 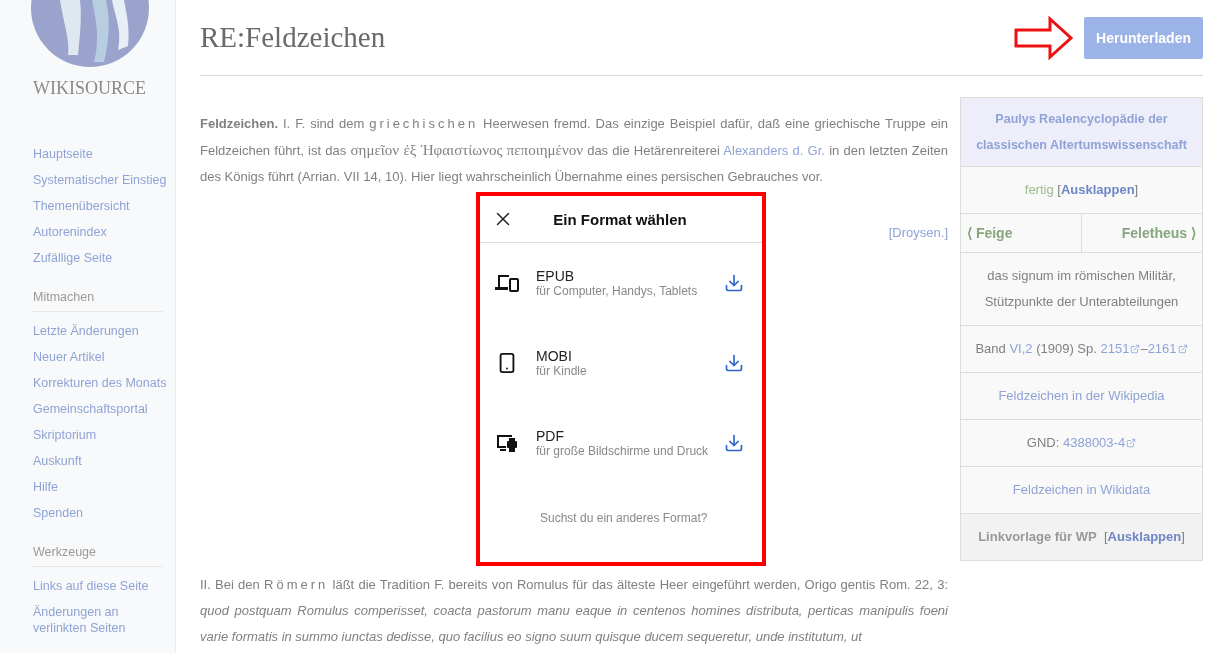 What do you see at coordinates (104, 206) in the screenshot?
I see `sidebar-link: Themenübersicht` at bounding box center [104, 206].